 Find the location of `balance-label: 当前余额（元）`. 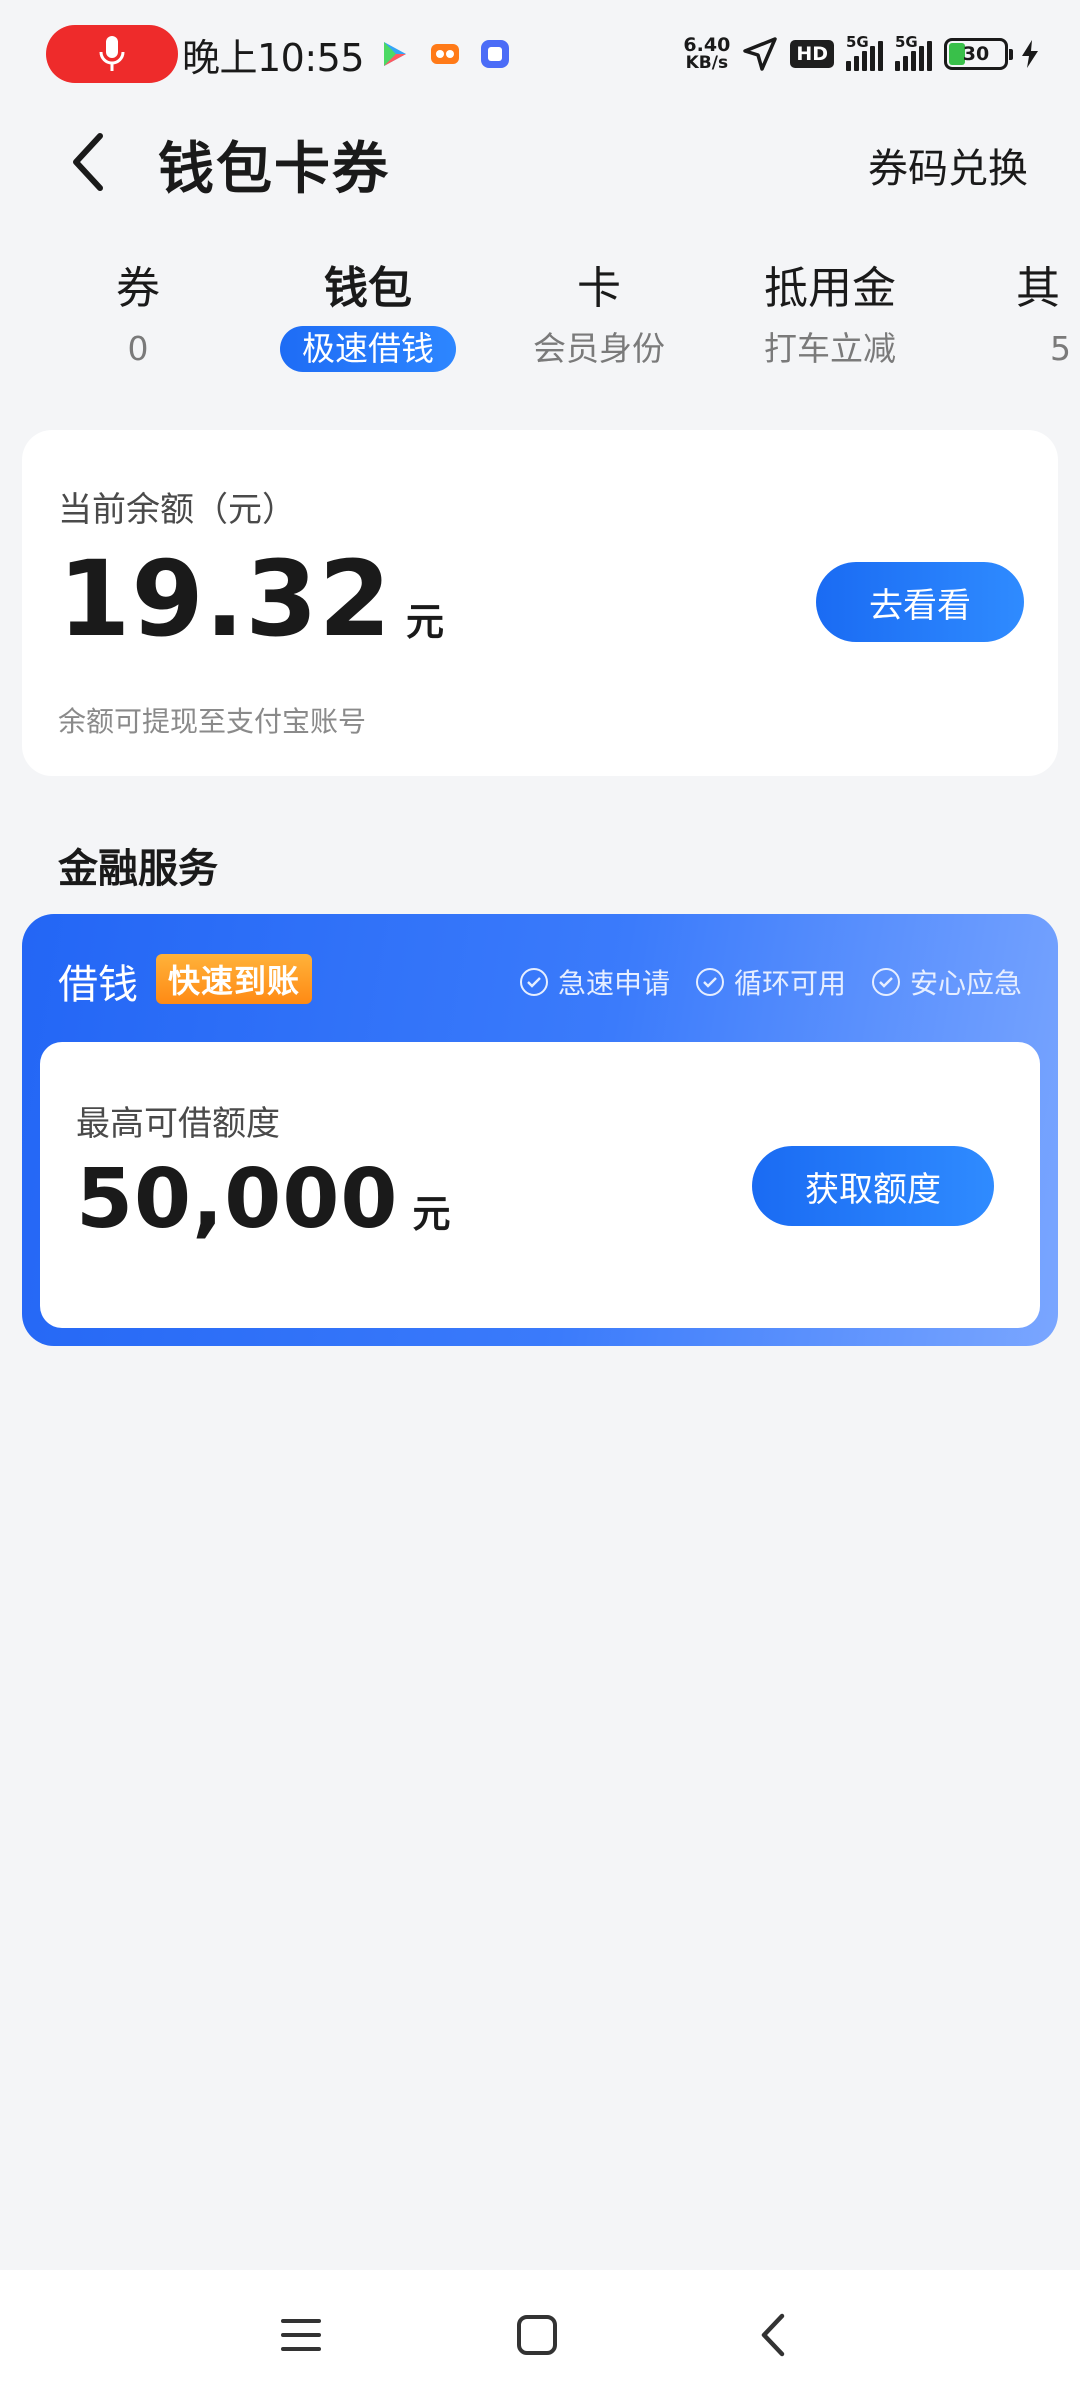

balance-label: 当前余额（元） is located at coordinates (177, 510).